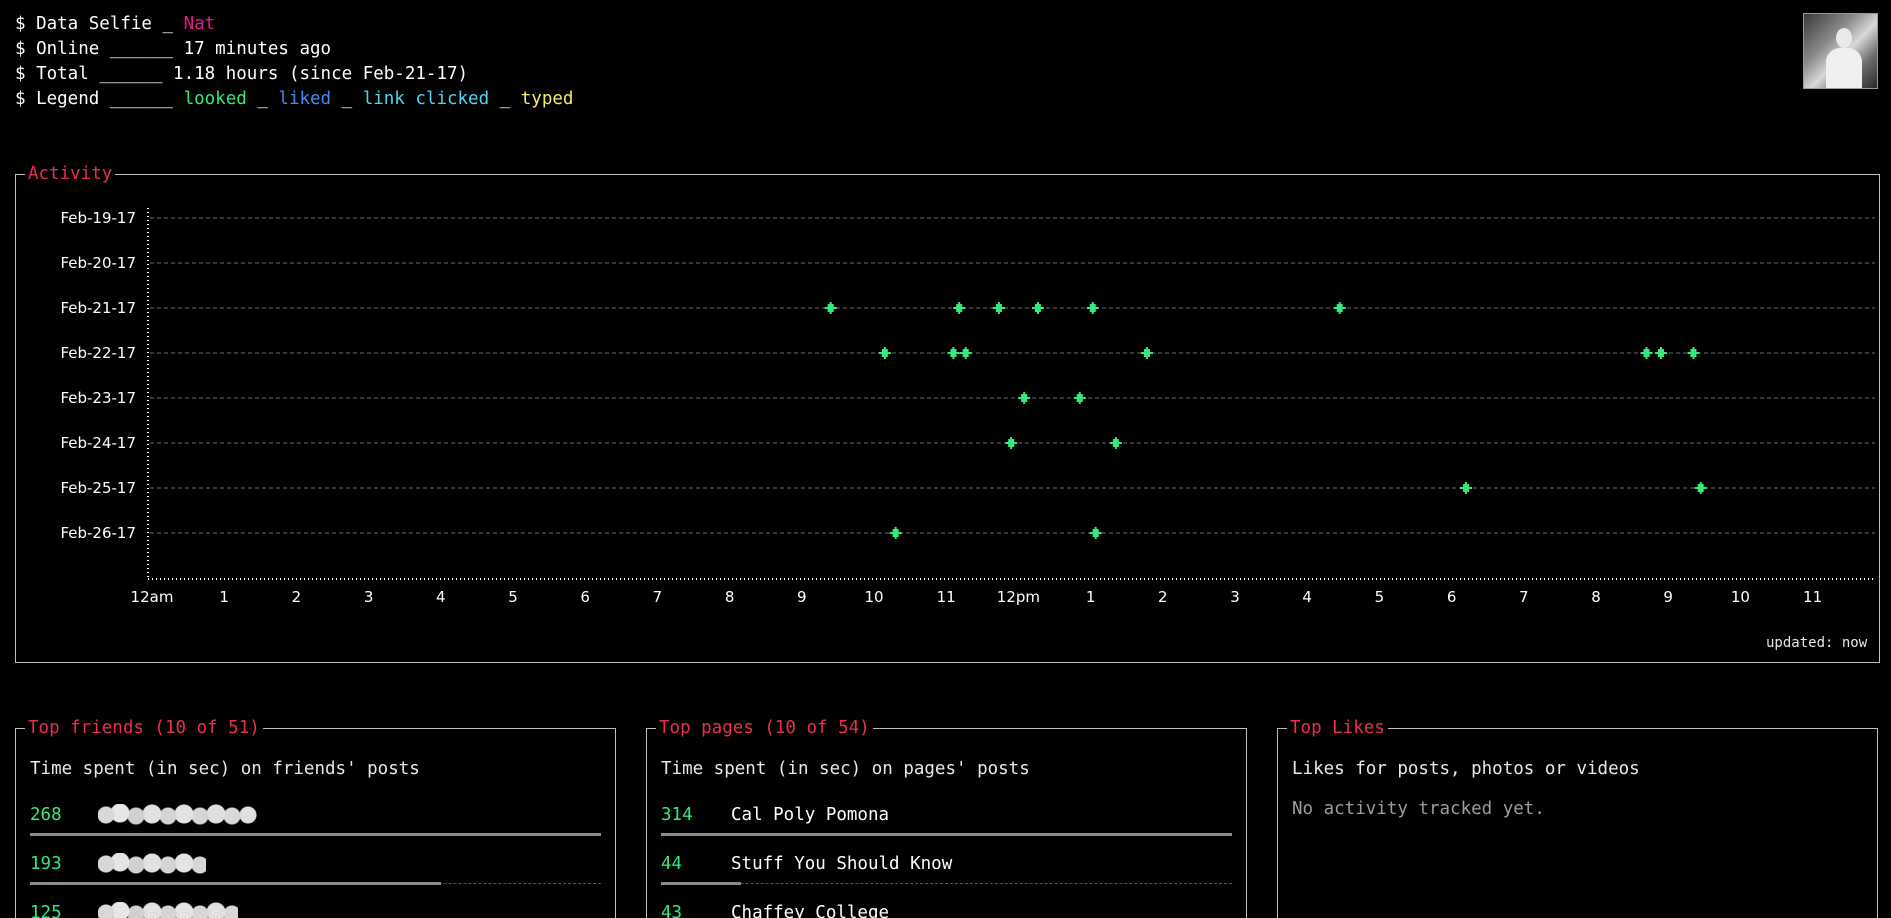 The height and width of the screenshot is (918, 1891). Describe the element at coordinates (845, 769) in the screenshot. I see `top-pages-subtitle: Time spent (in sec) on pages' posts` at that location.